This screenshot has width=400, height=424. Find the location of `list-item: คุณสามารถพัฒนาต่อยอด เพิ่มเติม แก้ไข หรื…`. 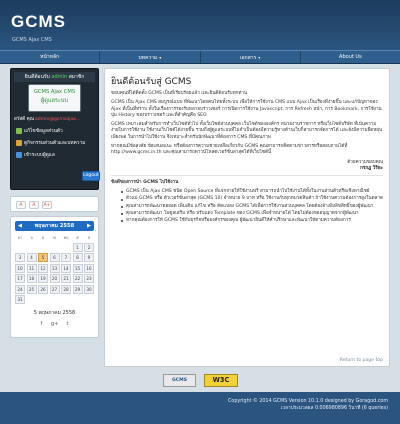

list-item: คุณสามารถพัฒนาต่อยอด เพิ่มเติม แก้ไข หรื… is located at coordinates (252, 207).